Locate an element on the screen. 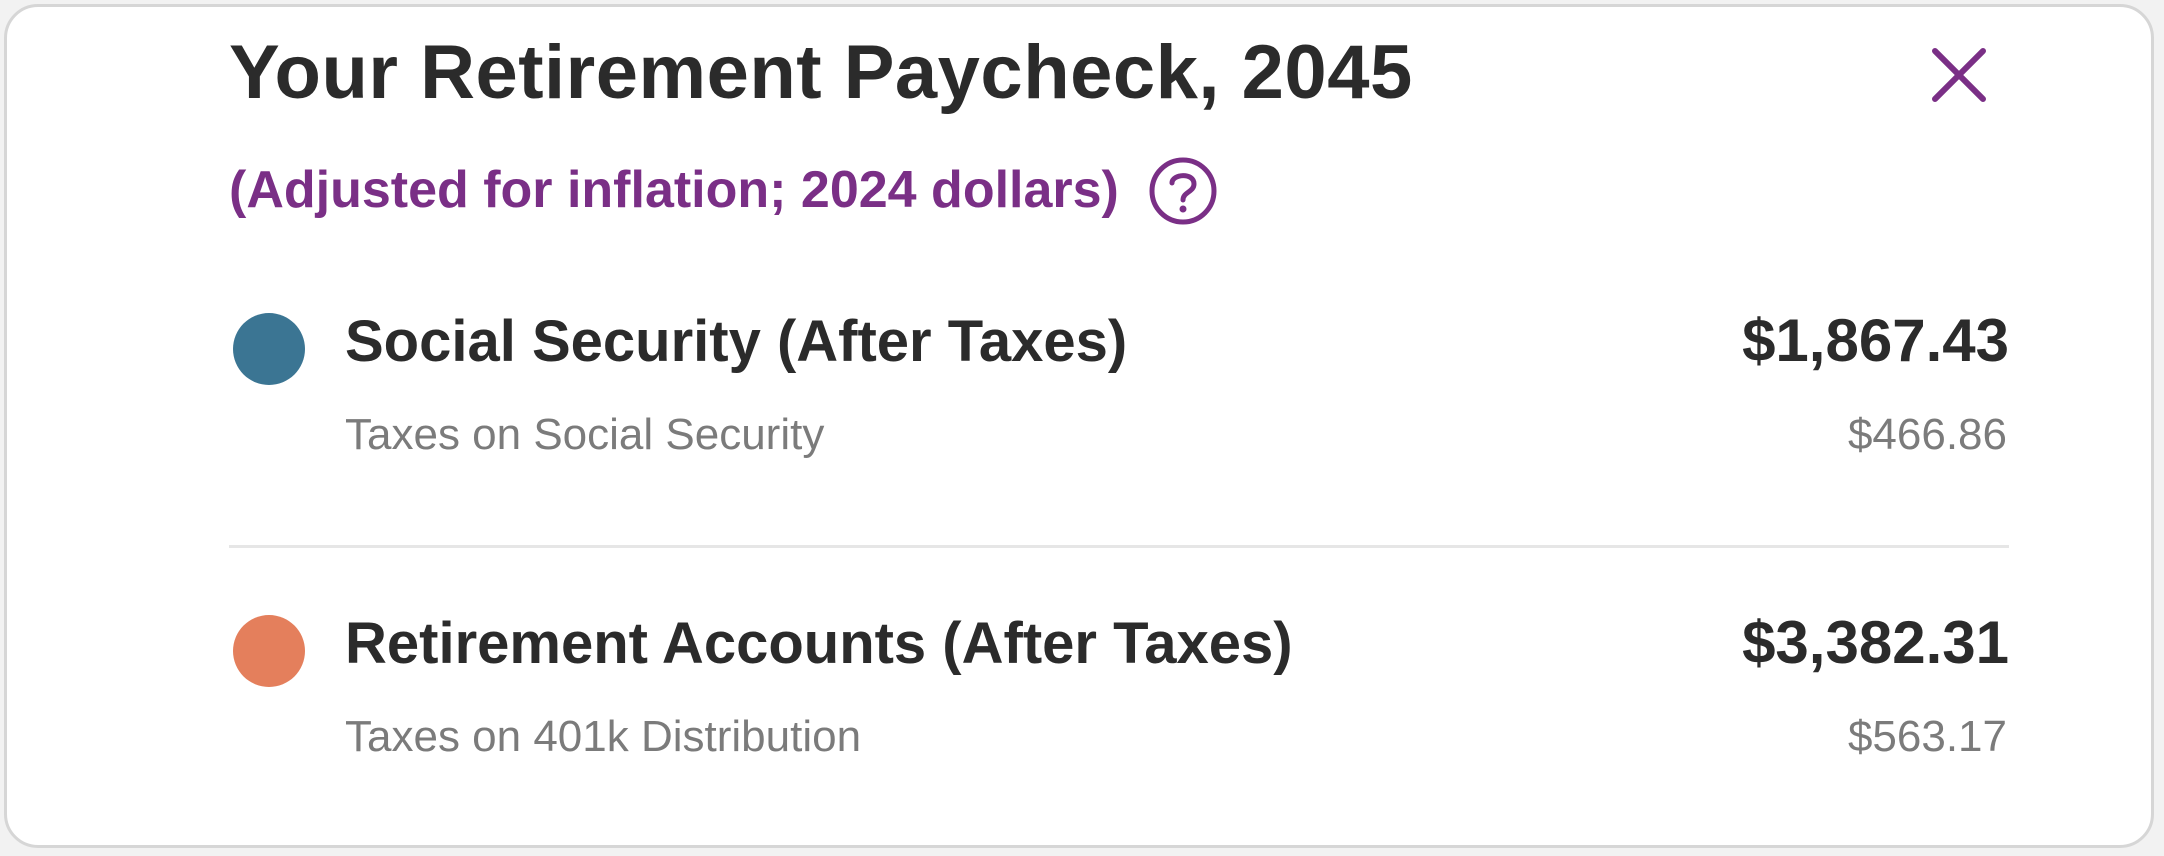 This screenshot has height=856, width=2164. social-security-amount: $1,867.43 is located at coordinates (1875, 340).